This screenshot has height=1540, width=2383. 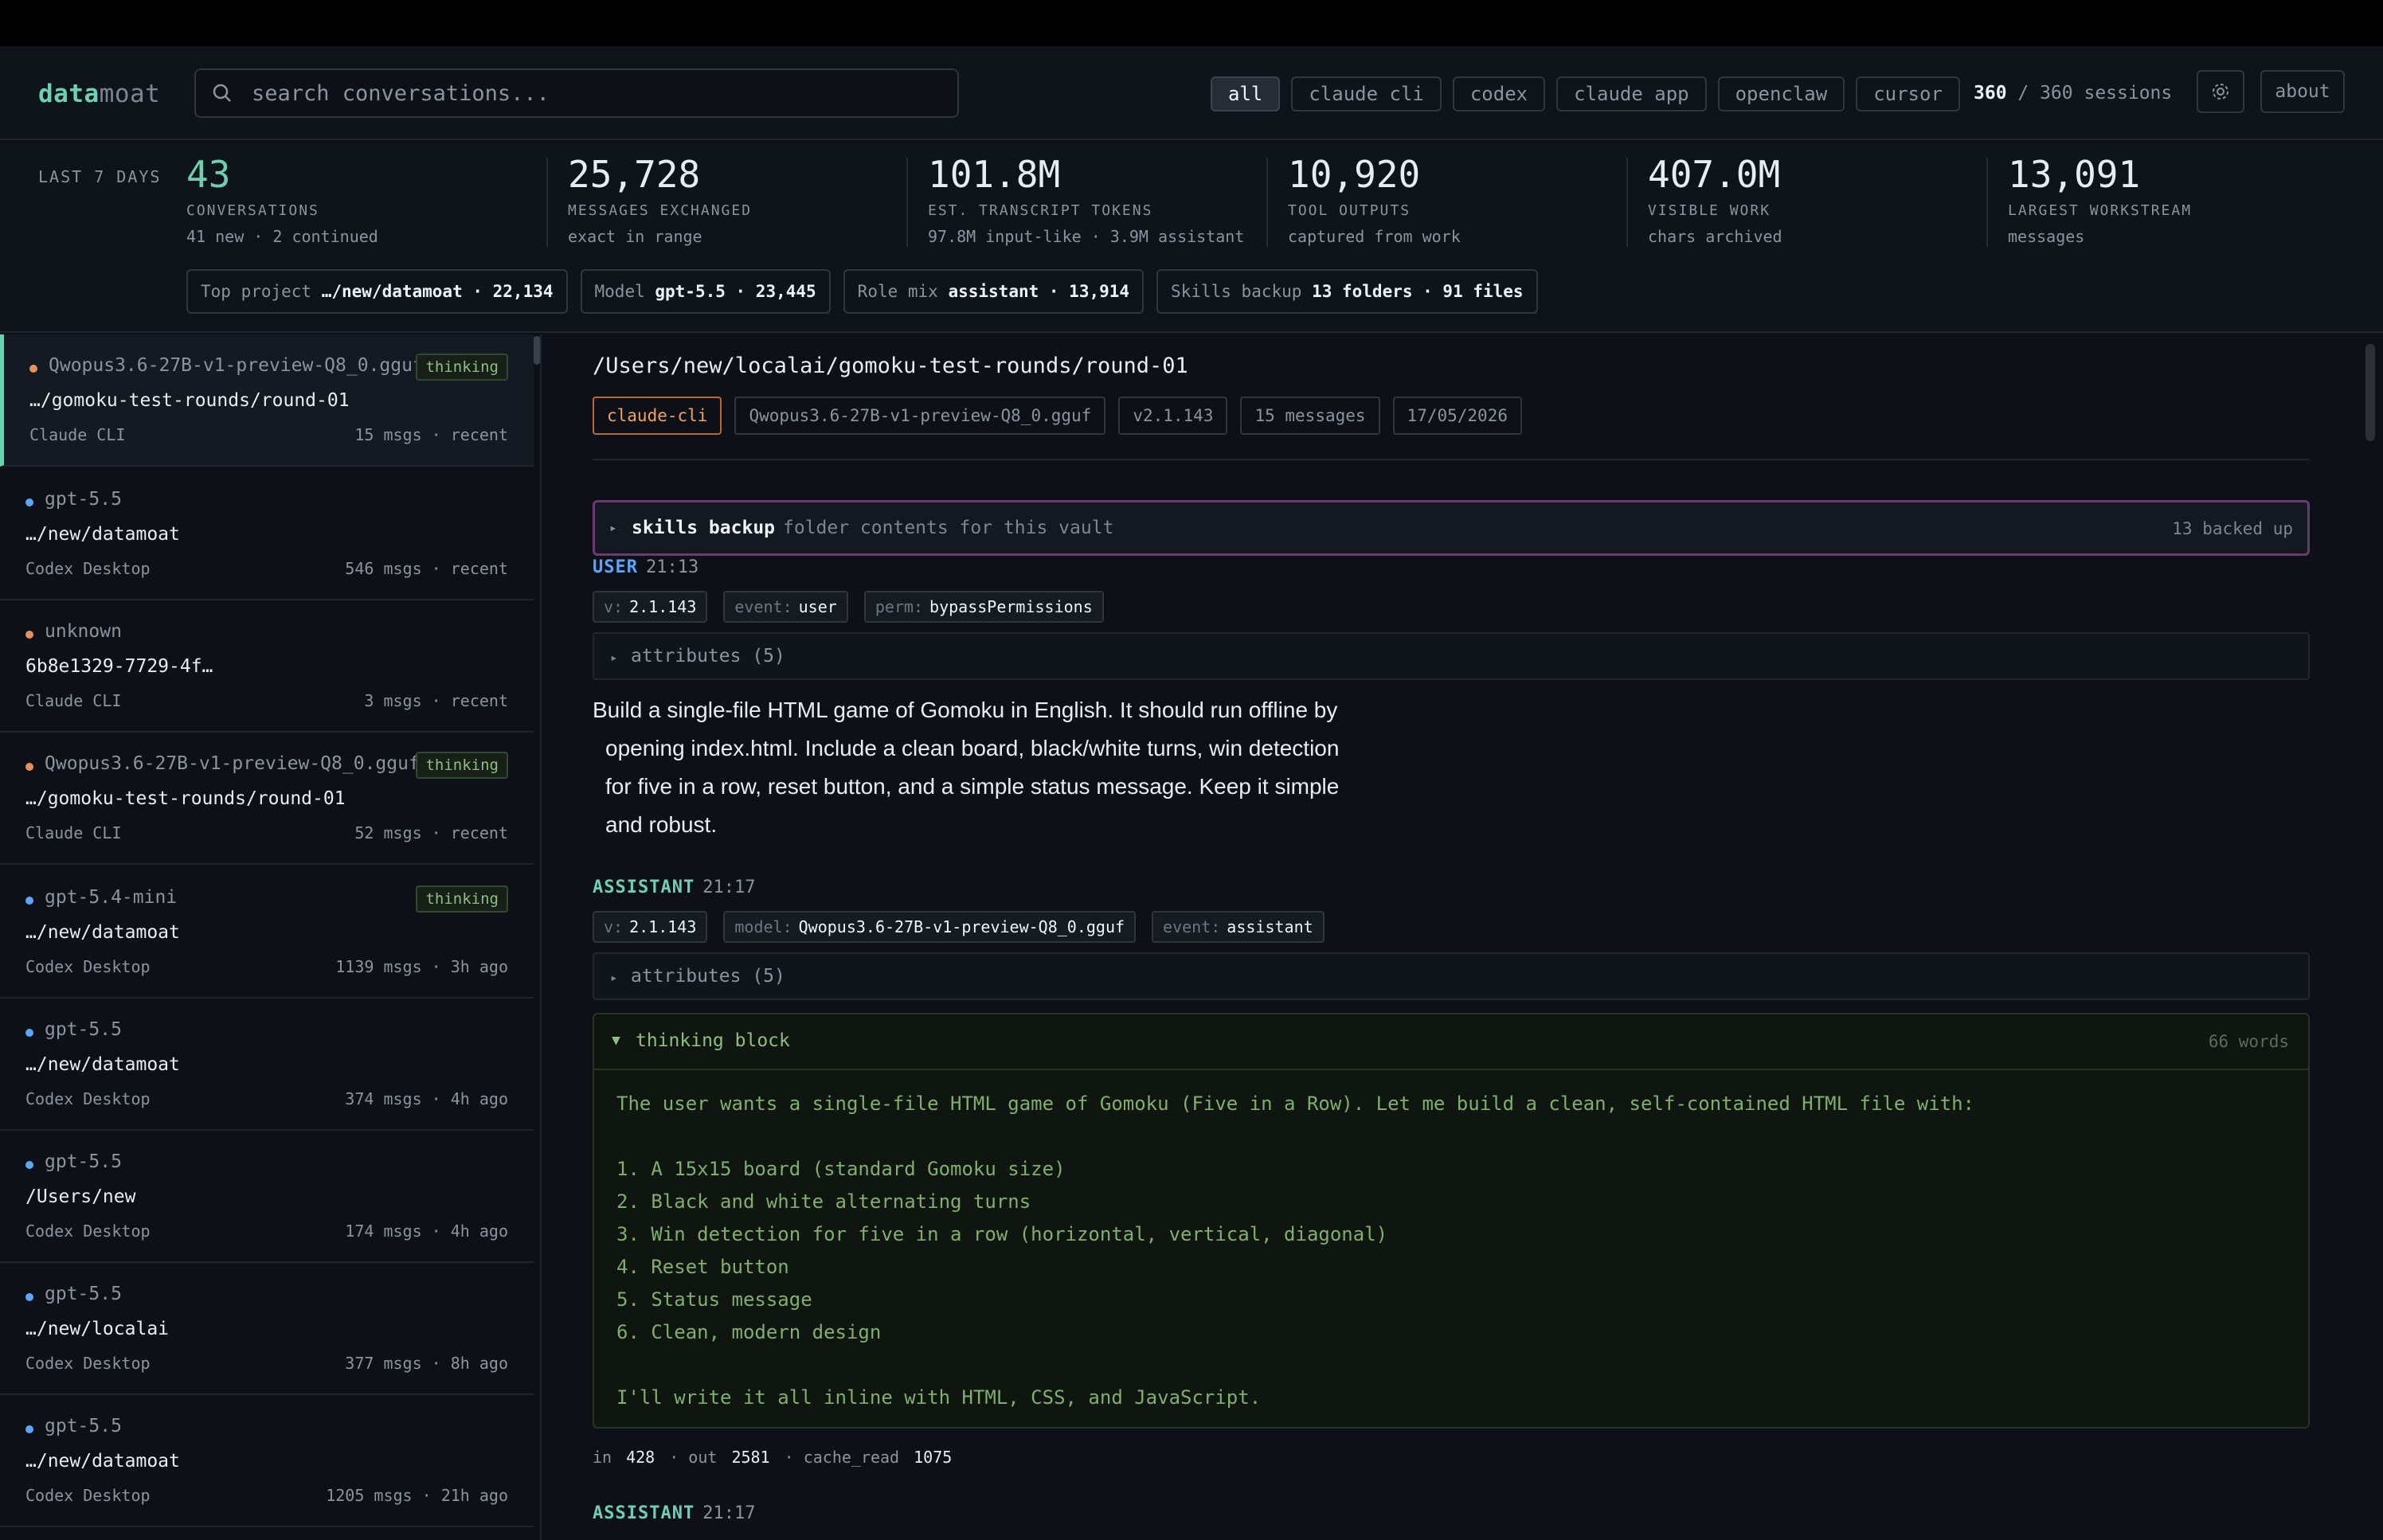 What do you see at coordinates (1246, 93) in the screenshot?
I see `filter-all: all` at bounding box center [1246, 93].